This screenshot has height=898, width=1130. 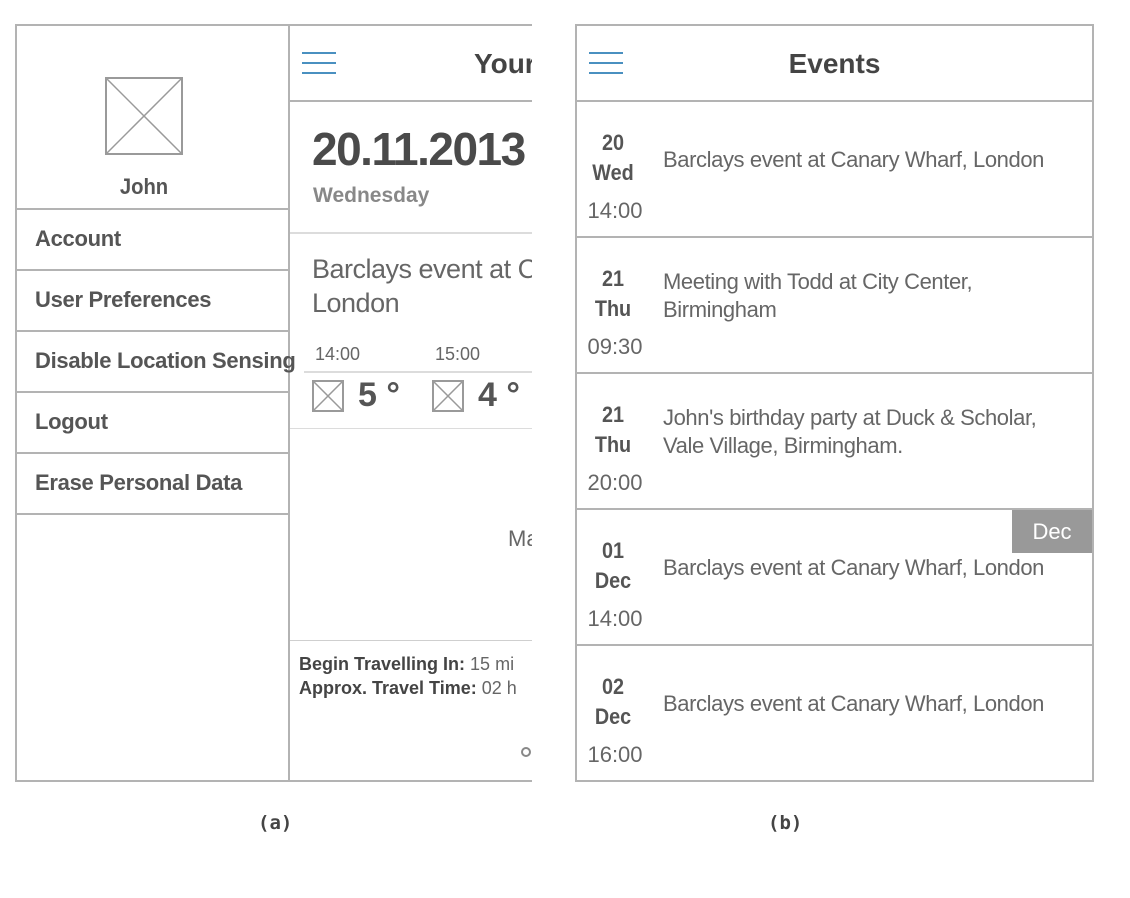 What do you see at coordinates (613, 686) in the screenshot?
I see `event-day: 02` at bounding box center [613, 686].